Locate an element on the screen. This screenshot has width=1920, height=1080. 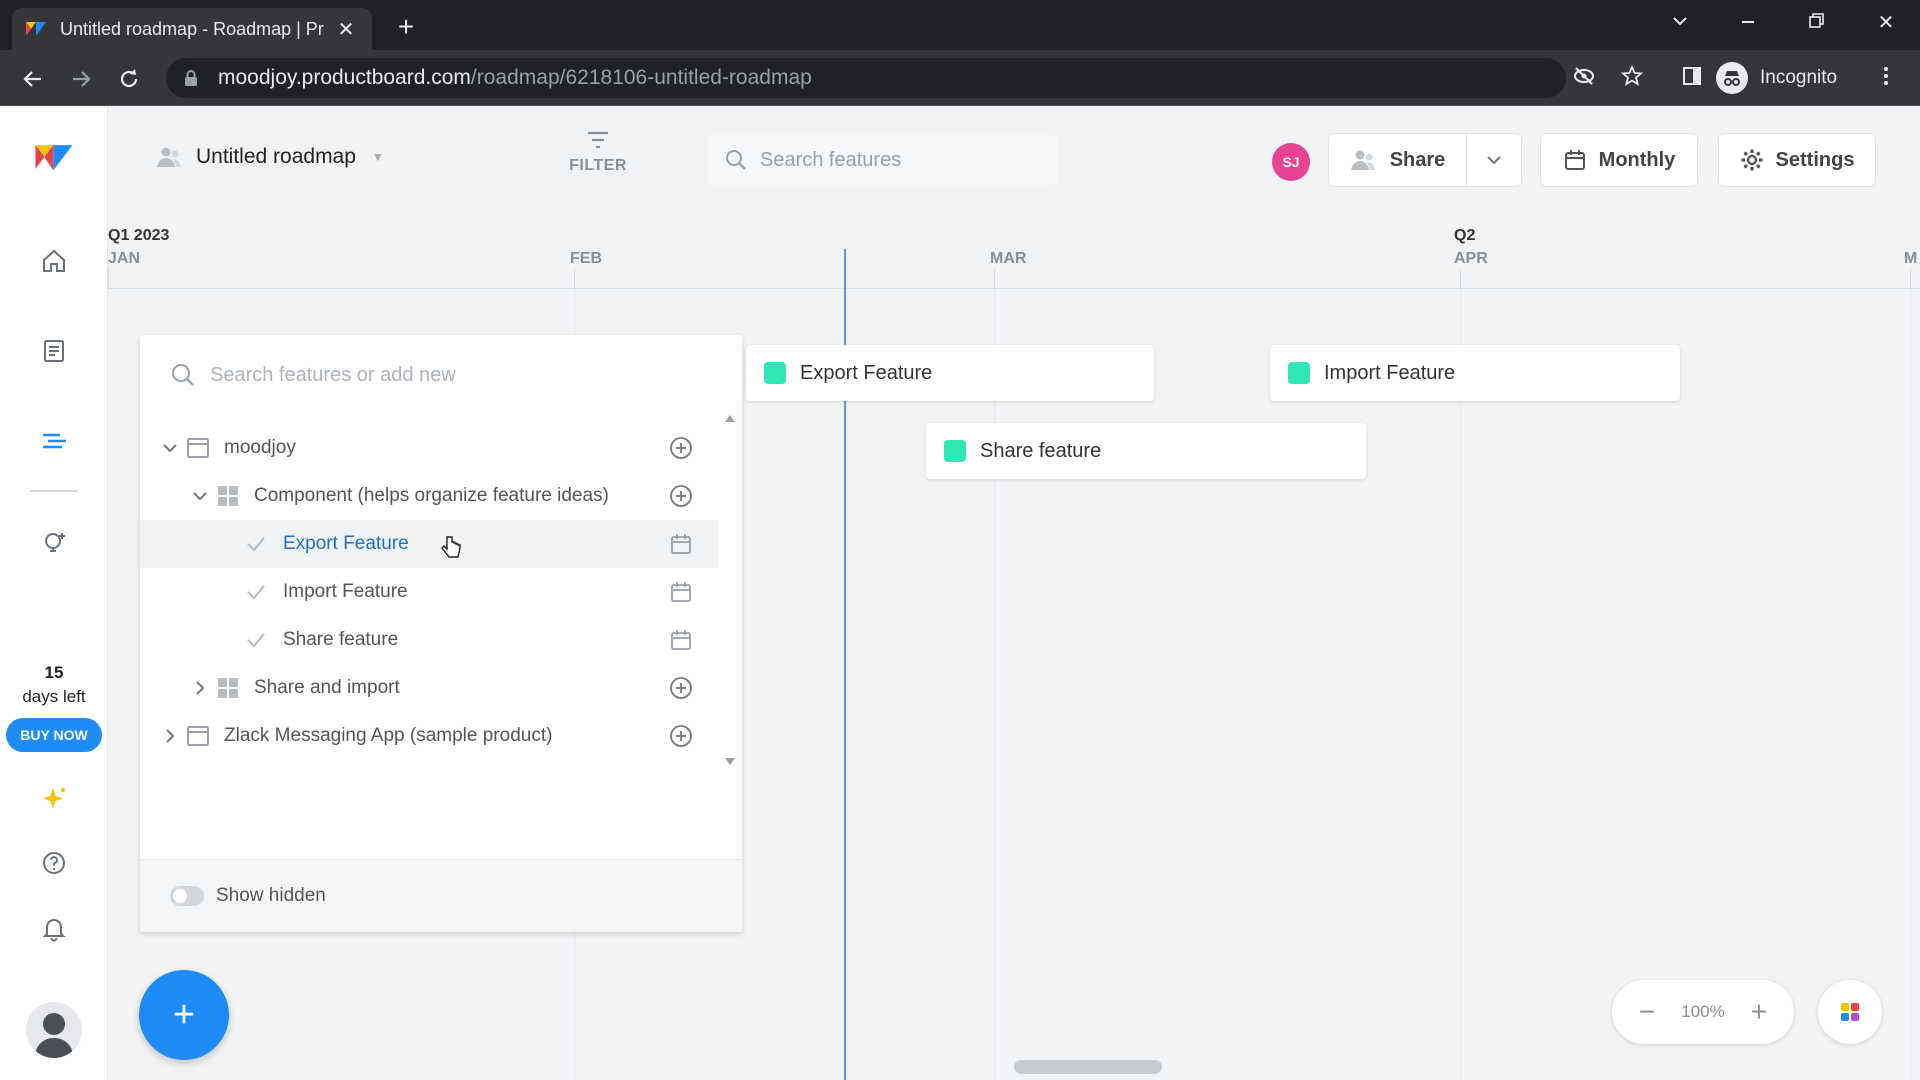
add-item-fab-button: + is located at coordinates (184, 1015).